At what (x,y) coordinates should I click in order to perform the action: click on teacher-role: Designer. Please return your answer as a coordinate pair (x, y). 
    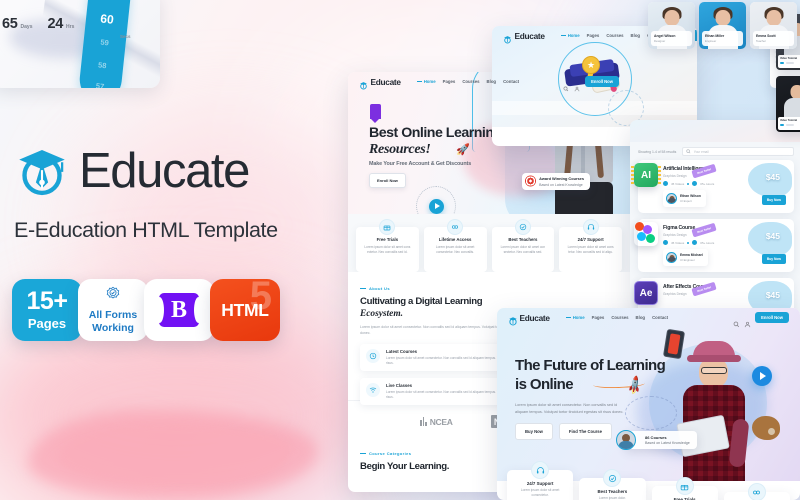
    Looking at the image, I should click on (660, 40).